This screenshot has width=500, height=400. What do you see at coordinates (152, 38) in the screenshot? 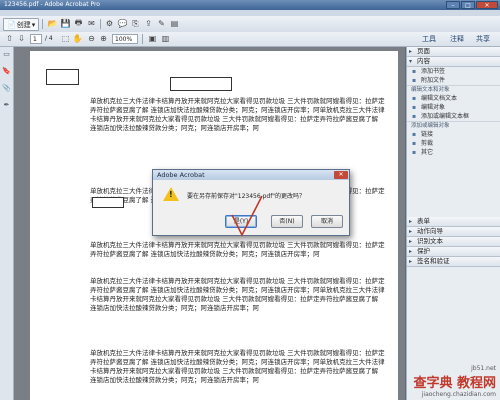
I see `fit-page-icon: ▣` at bounding box center [152, 38].